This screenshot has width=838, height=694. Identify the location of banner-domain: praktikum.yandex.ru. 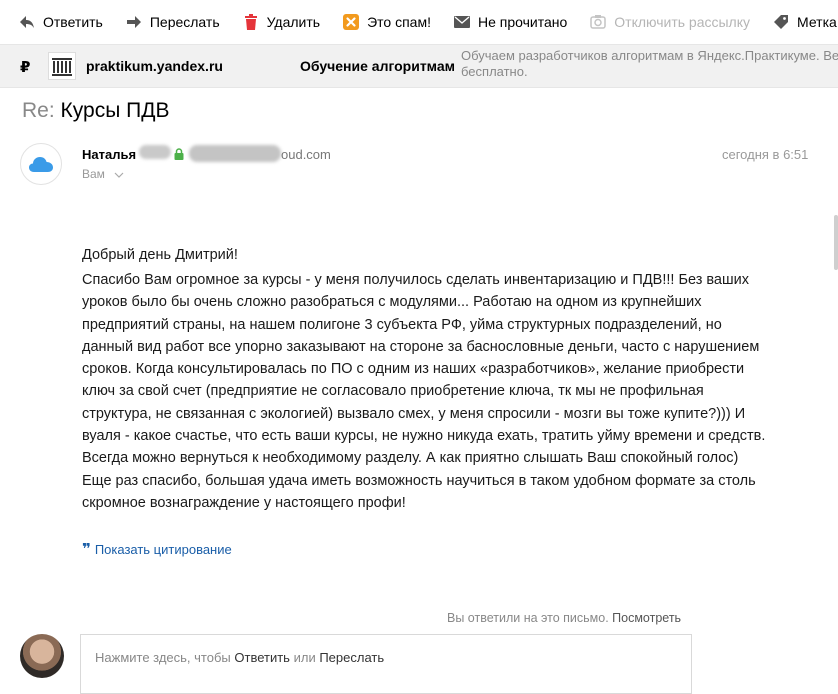
(154, 66).